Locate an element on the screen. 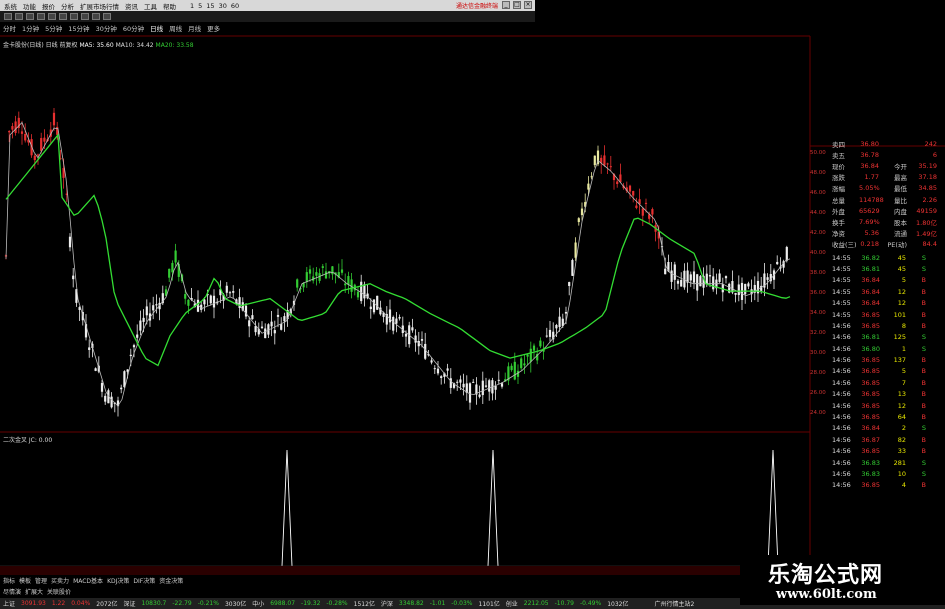  tick-row: 14:56 36.84 2 S is located at coordinates (888, 428).